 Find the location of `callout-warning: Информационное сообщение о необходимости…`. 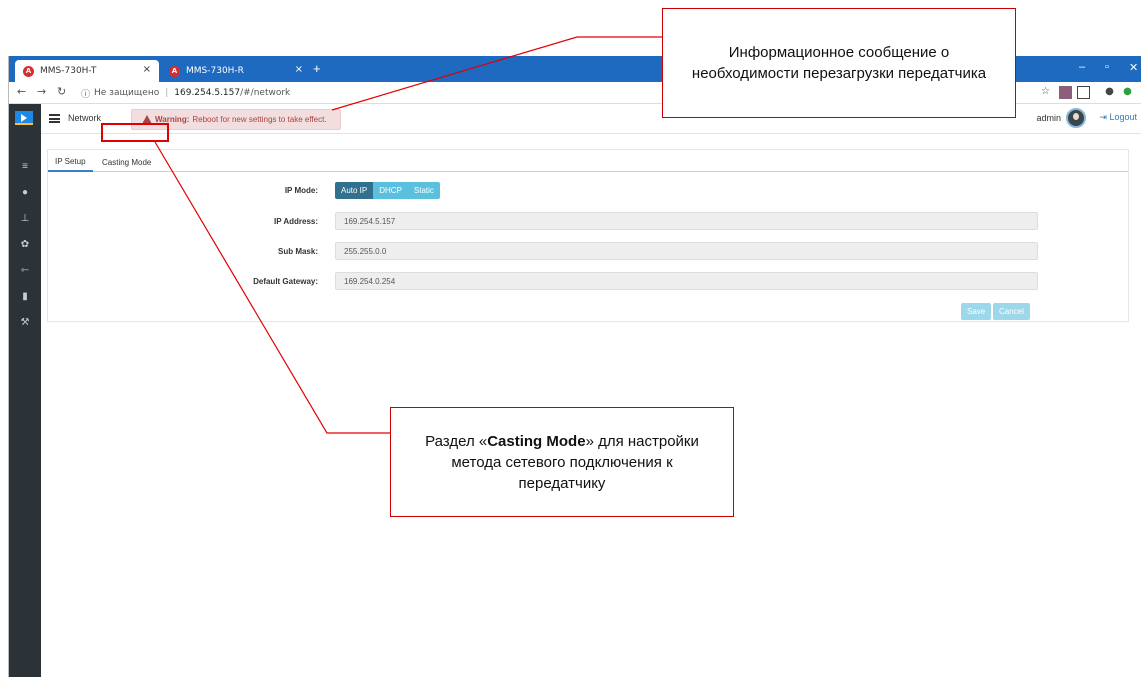

callout-warning: Информационное сообщение о необходимости… is located at coordinates (839, 63).